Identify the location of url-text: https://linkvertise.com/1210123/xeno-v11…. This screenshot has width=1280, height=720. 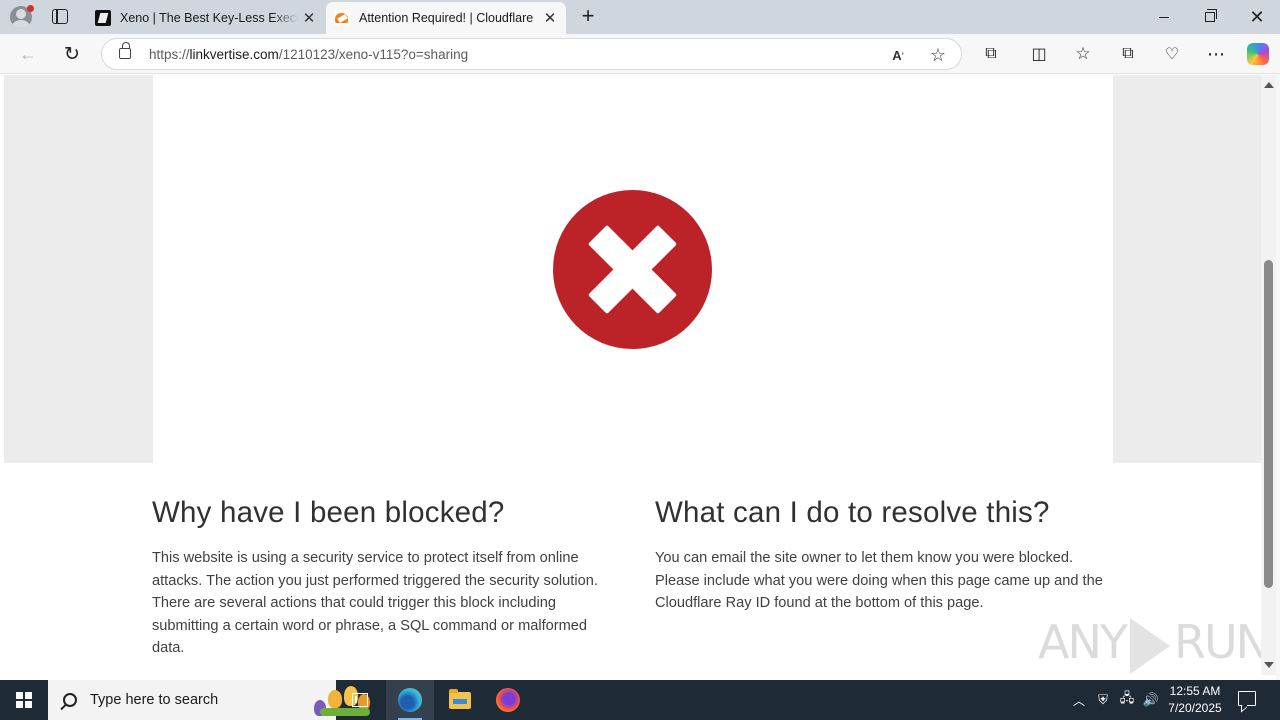
(308, 54).